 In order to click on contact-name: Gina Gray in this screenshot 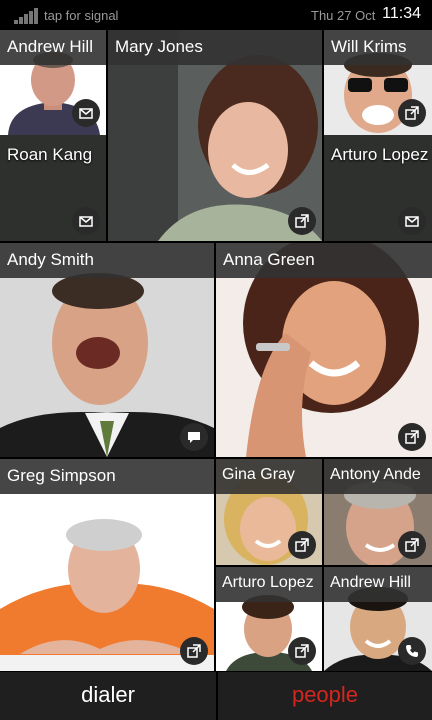, I will do `click(269, 476)`.